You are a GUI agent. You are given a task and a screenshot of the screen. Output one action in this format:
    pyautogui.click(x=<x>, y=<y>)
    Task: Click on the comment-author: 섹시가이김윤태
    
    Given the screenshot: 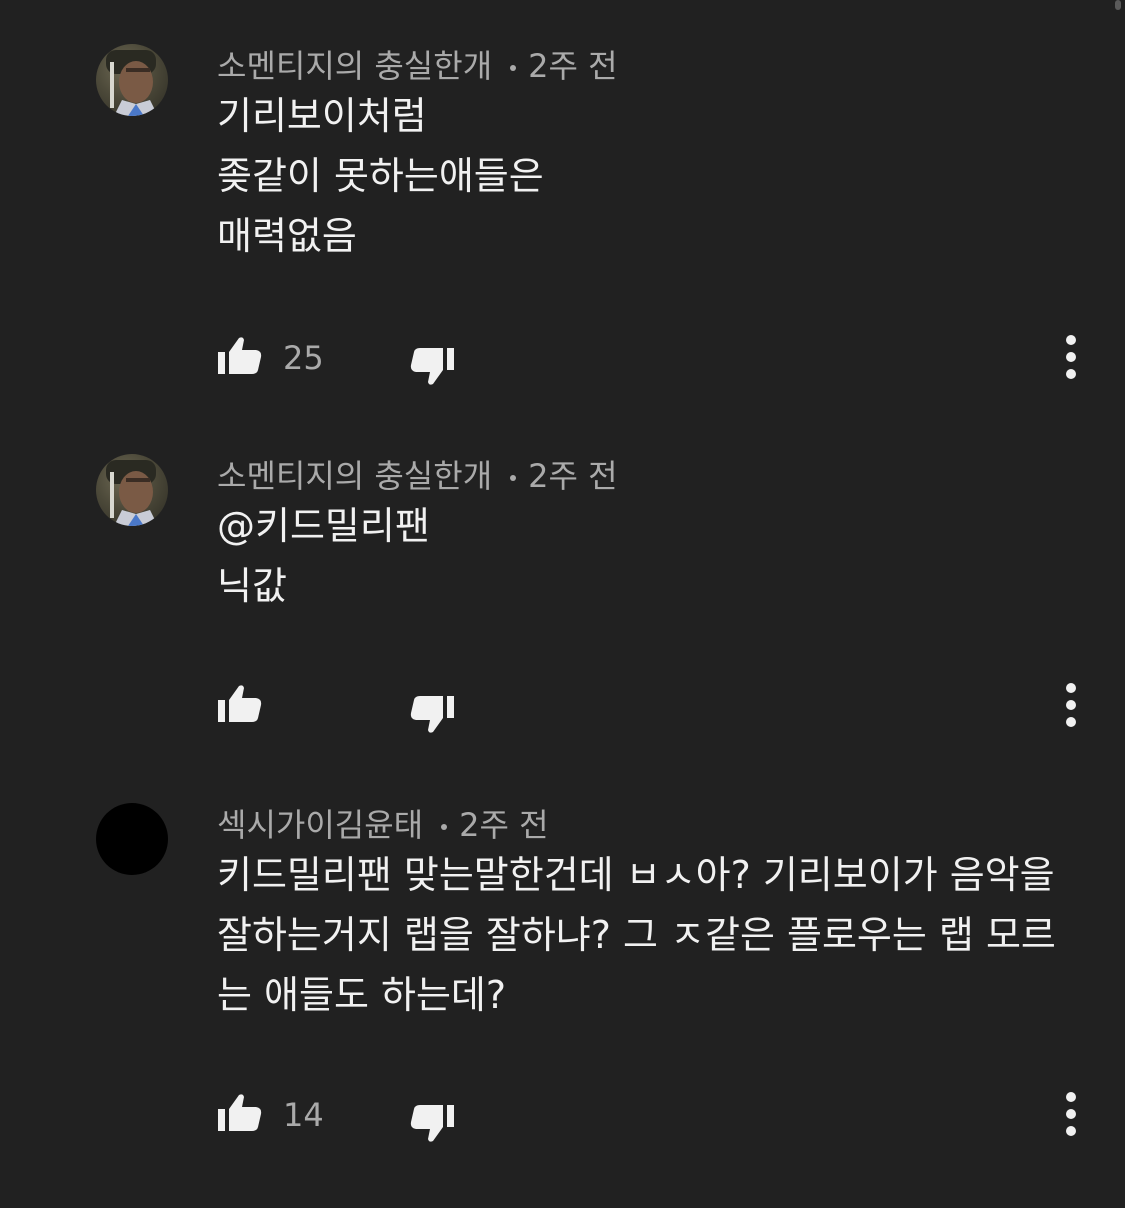 What is the action you would take?
    pyautogui.click(x=320, y=825)
    